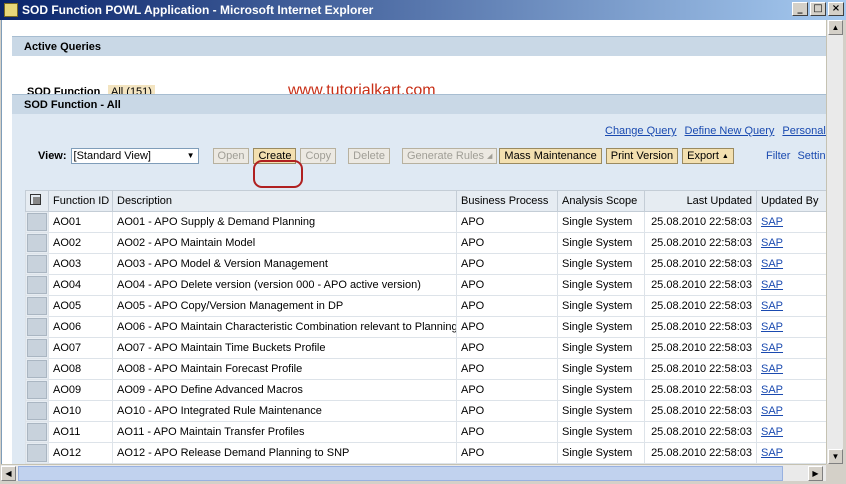 The width and height of the screenshot is (846, 484). Describe the element at coordinates (8, 473) in the screenshot. I see `scroll-left-icon: ◀` at that location.